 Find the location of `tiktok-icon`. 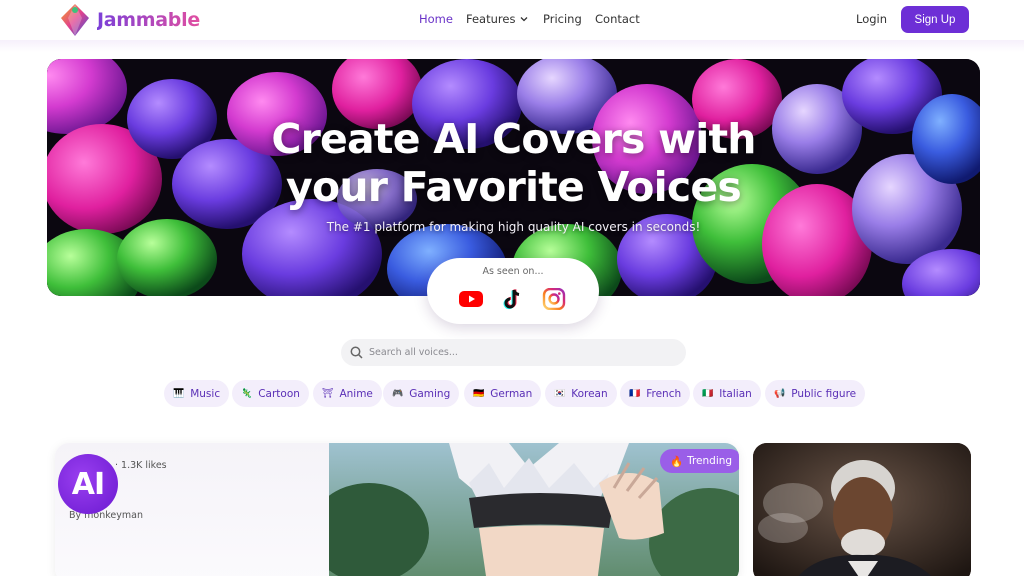

tiktok-icon is located at coordinates (513, 299).